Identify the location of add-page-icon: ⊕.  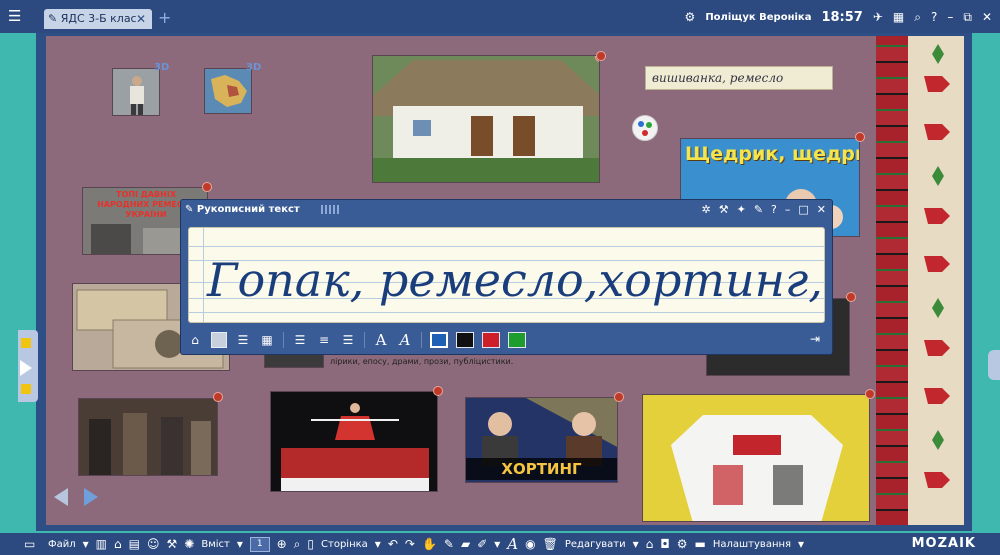
(282, 544).